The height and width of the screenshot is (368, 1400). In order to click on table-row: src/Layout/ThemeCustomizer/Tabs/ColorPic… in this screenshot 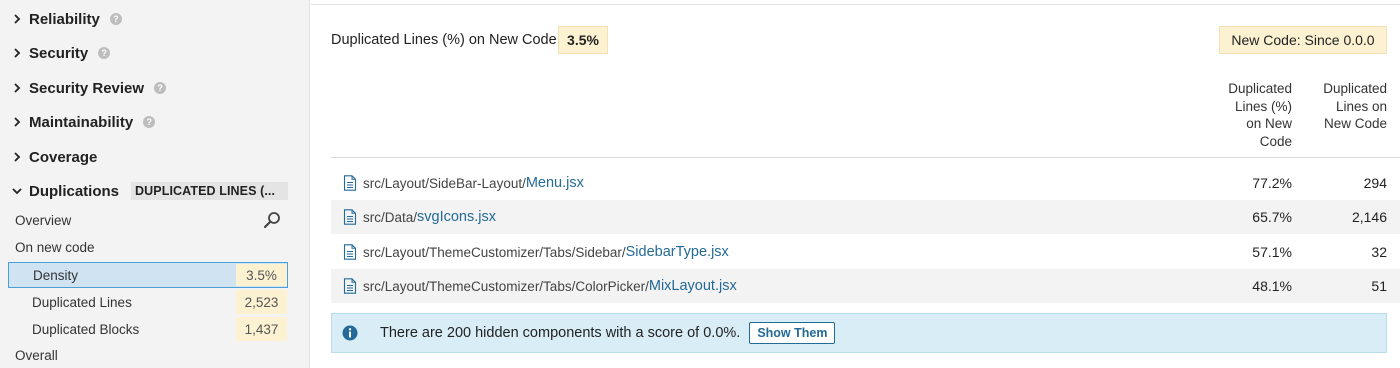, I will do `click(865, 286)`.